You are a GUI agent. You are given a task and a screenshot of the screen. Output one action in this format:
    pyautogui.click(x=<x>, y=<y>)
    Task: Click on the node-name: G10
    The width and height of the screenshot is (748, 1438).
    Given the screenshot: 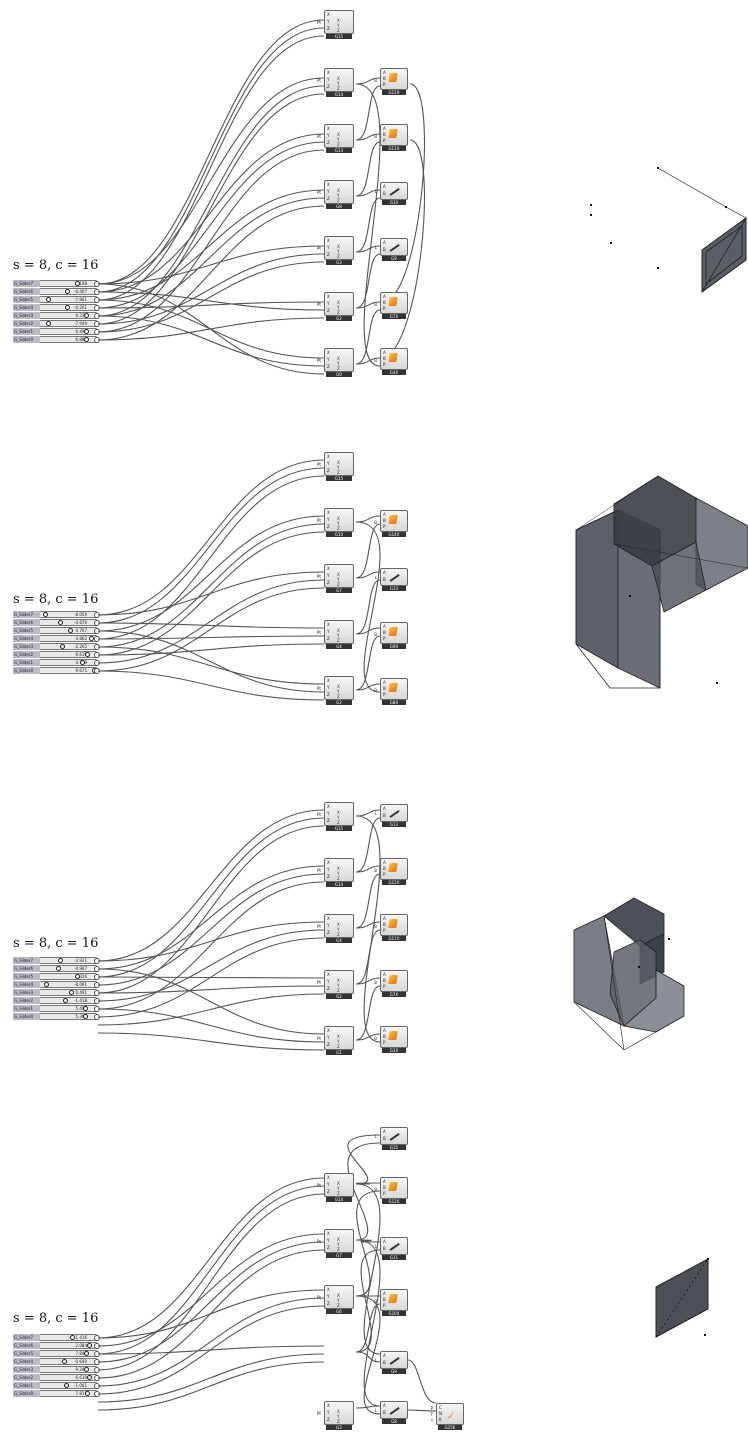 What is the action you would take?
    pyautogui.click(x=394, y=202)
    